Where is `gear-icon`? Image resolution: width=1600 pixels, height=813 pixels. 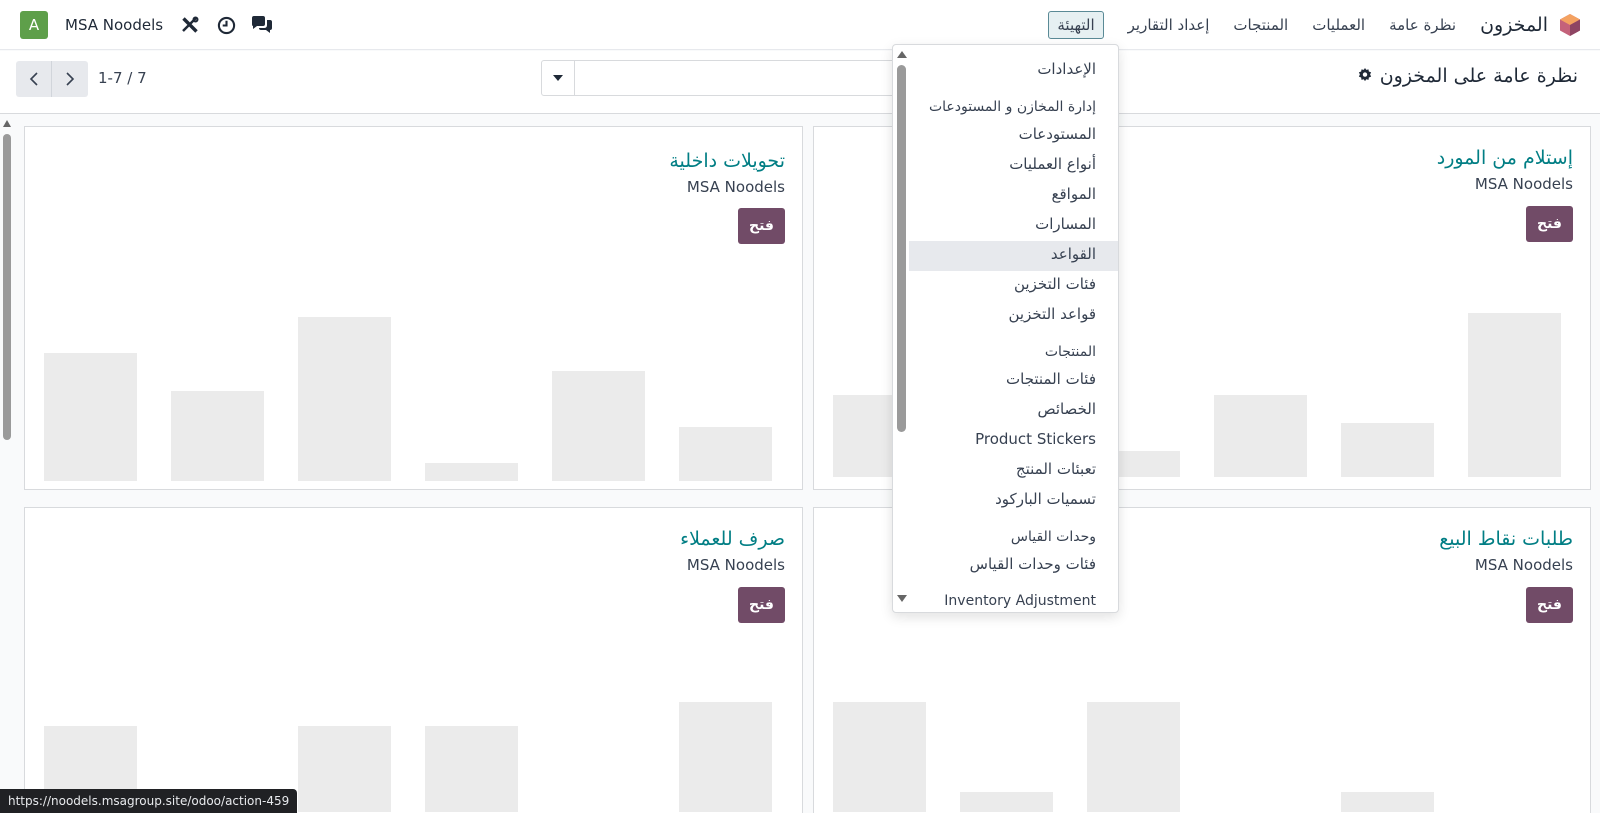
gear-icon is located at coordinates (1365, 76).